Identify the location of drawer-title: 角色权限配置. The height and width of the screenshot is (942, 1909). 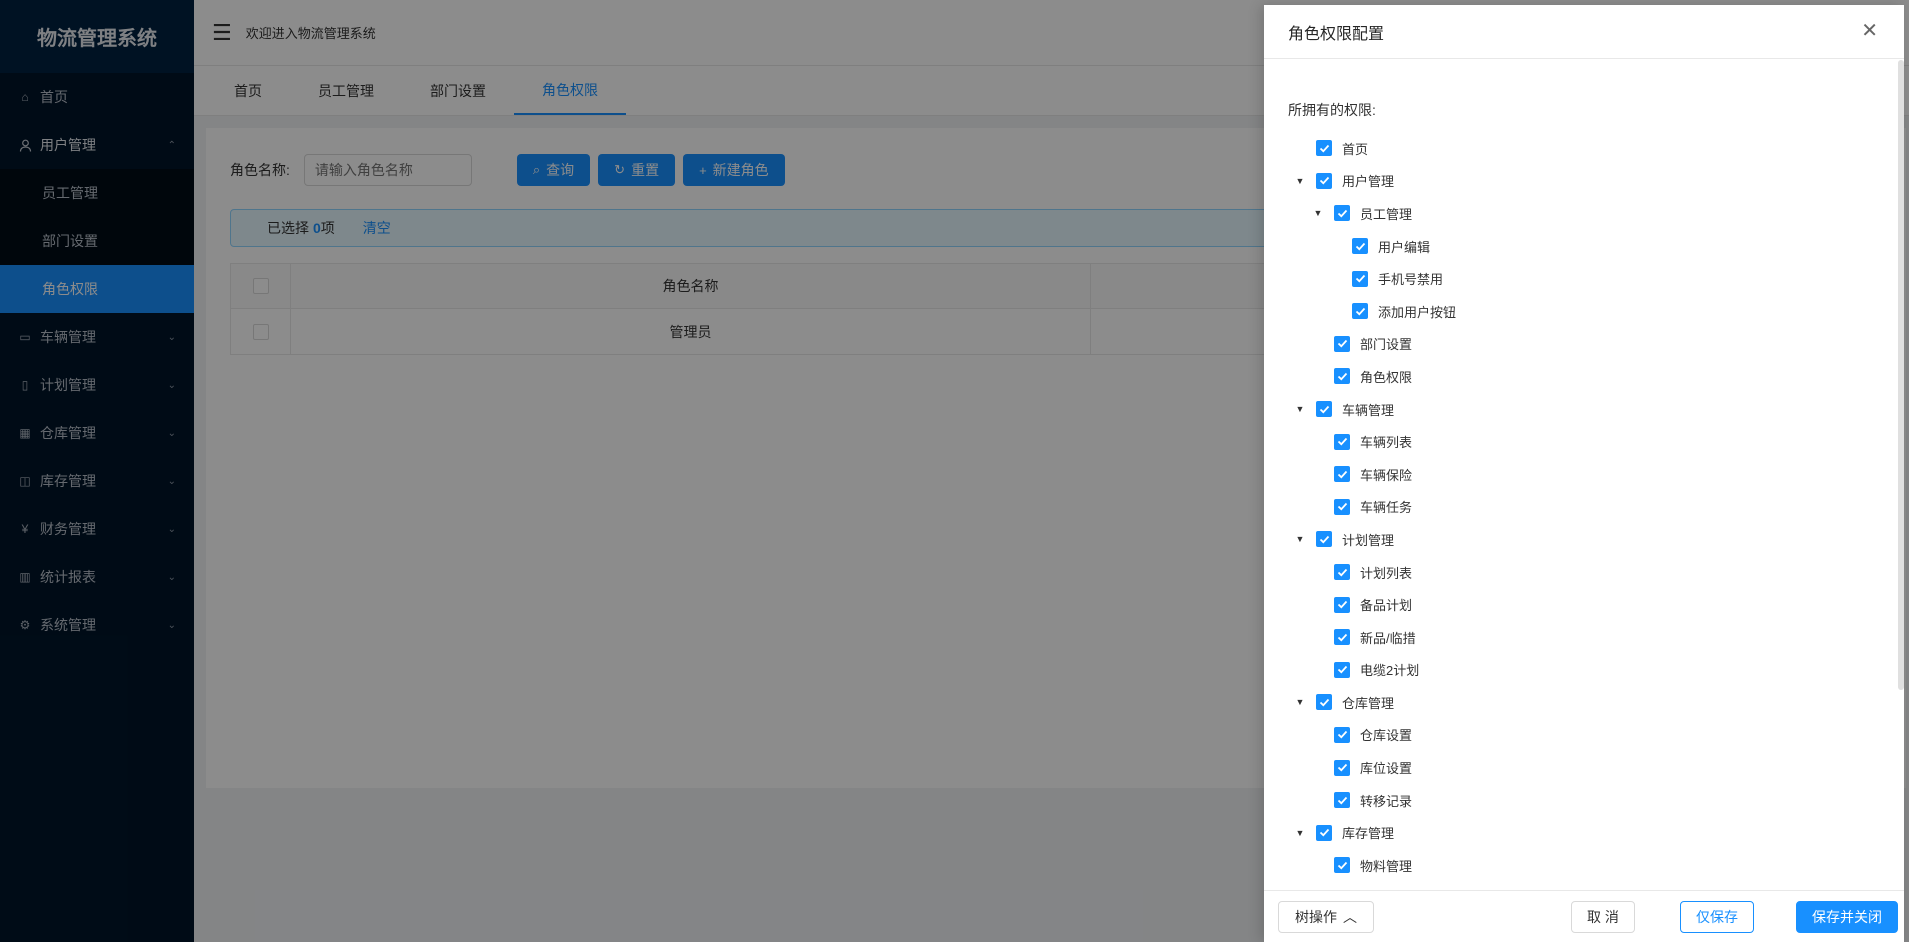
(1336, 34).